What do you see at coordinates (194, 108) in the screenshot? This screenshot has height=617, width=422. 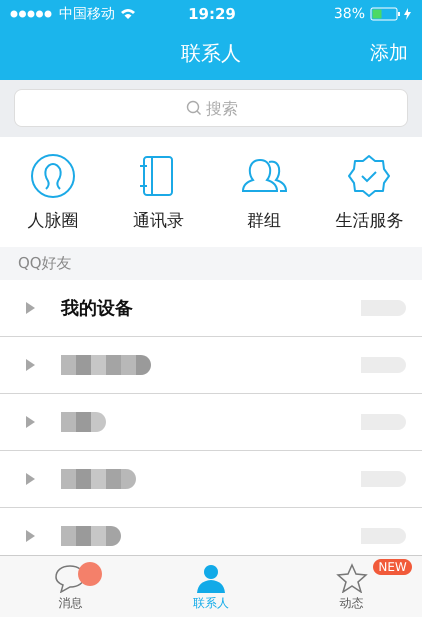 I see `search-icon` at bounding box center [194, 108].